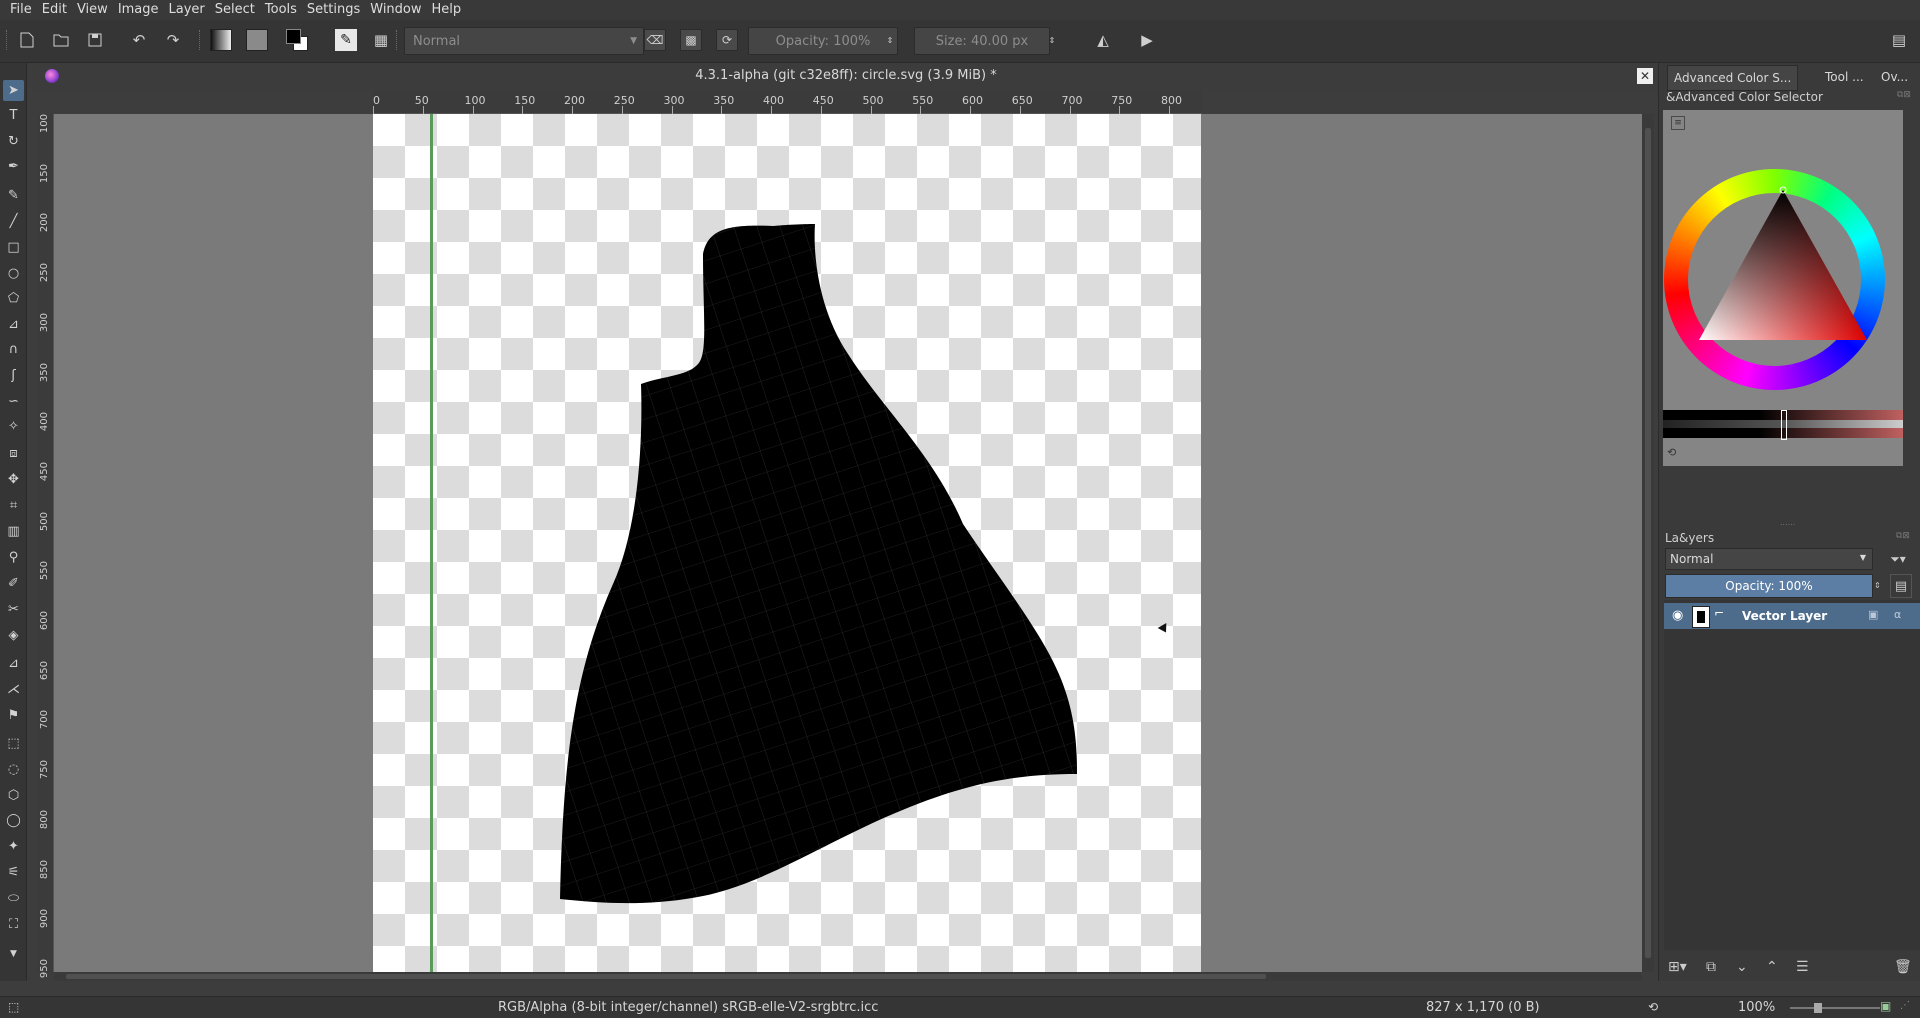  What do you see at coordinates (13, 247) in the screenshot?
I see `rectangle-tool-icon: □` at bounding box center [13, 247].